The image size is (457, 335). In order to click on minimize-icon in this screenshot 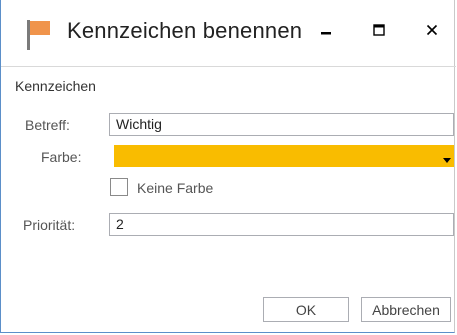, I will do `click(326, 32)`.